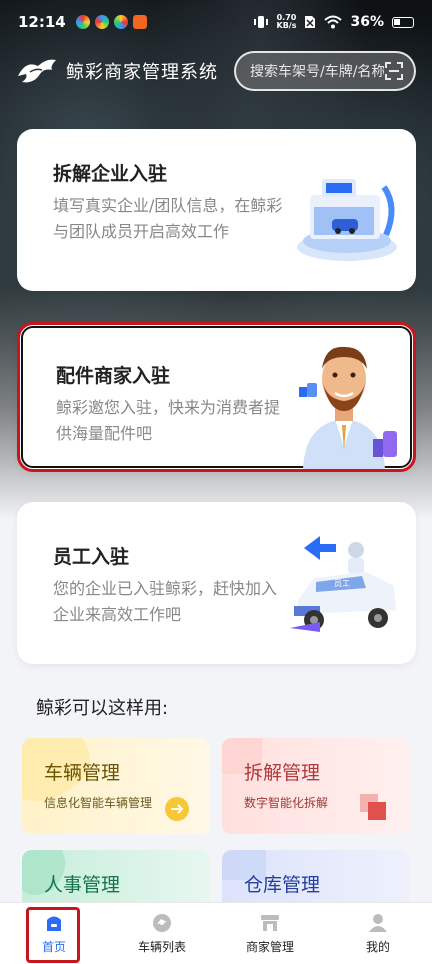 The image size is (432, 964). What do you see at coordinates (162, 923) in the screenshot?
I see `car-list-icon` at bounding box center [162, 923].